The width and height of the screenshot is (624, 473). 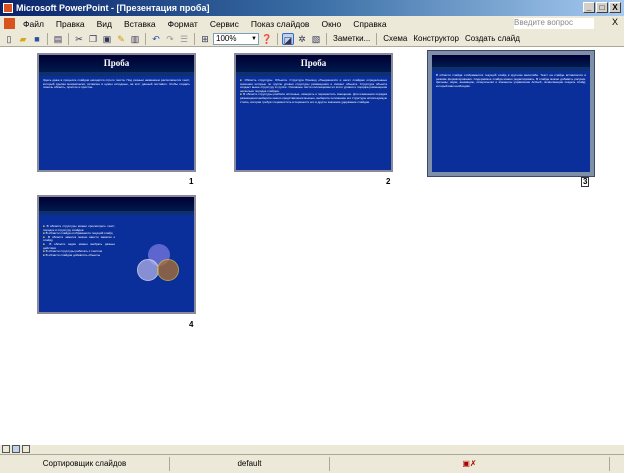 What do you see at coordinates (436, 38) in the screenshot?
I see `designer-button: Конструктор` at bounding box center [436, 38].